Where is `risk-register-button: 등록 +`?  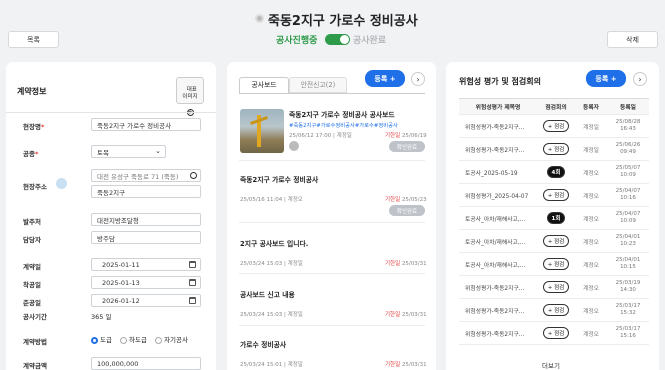 risk-register-button: 등록 + is located at coordinates (606, 78).